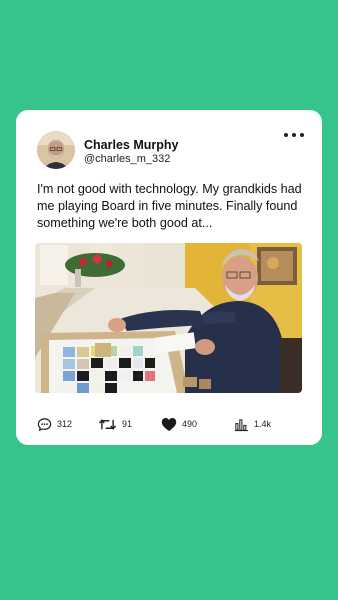  I want to click on reply-count: 312, so click(65, 424).